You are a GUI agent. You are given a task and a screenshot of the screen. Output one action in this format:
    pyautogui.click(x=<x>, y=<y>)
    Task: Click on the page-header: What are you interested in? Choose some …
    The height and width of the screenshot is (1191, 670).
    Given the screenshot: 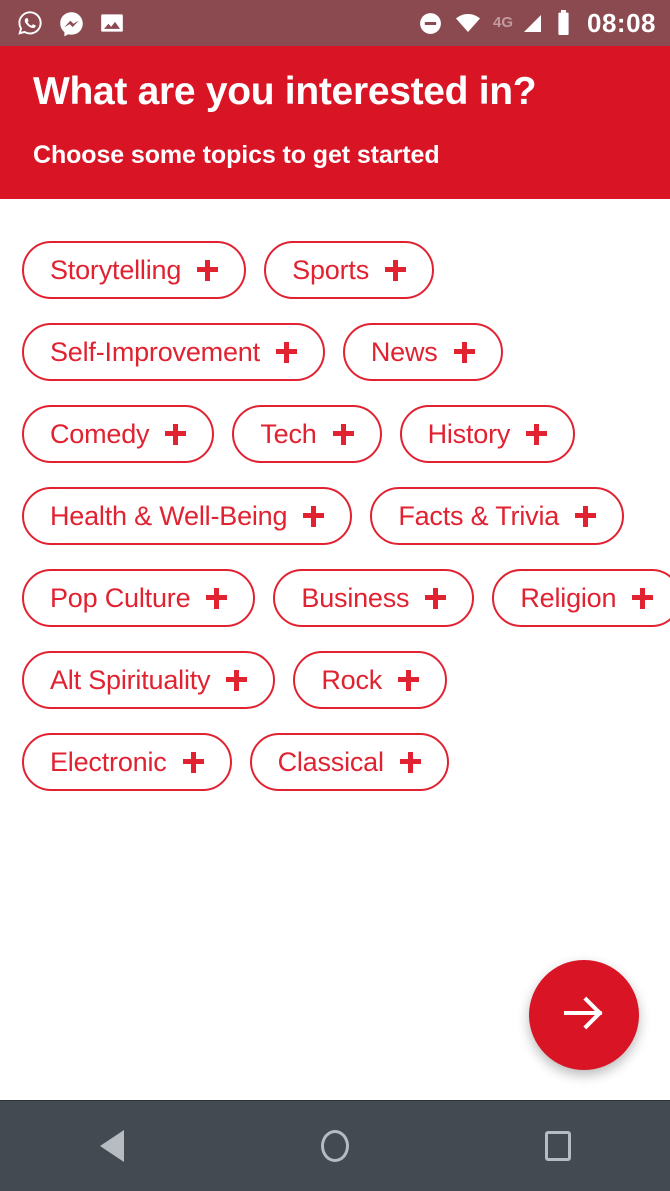 What is the action you would take?
    pyautogui.click(x=335, y=122)
    